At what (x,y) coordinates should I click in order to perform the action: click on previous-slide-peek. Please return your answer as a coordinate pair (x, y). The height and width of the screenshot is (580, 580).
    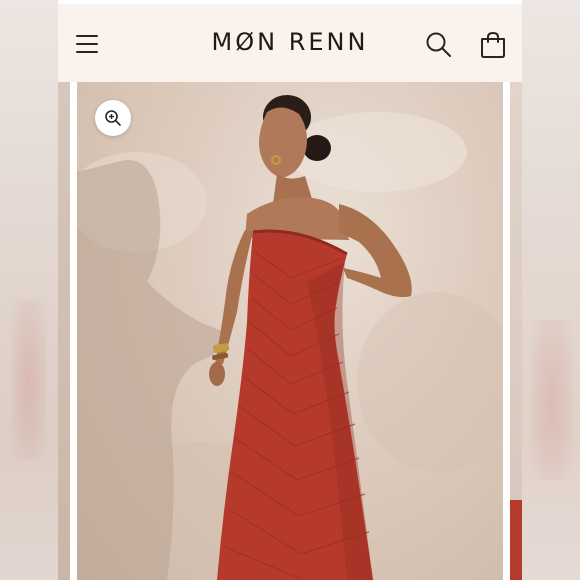
    Looking at the image, I should click on (64, 331).